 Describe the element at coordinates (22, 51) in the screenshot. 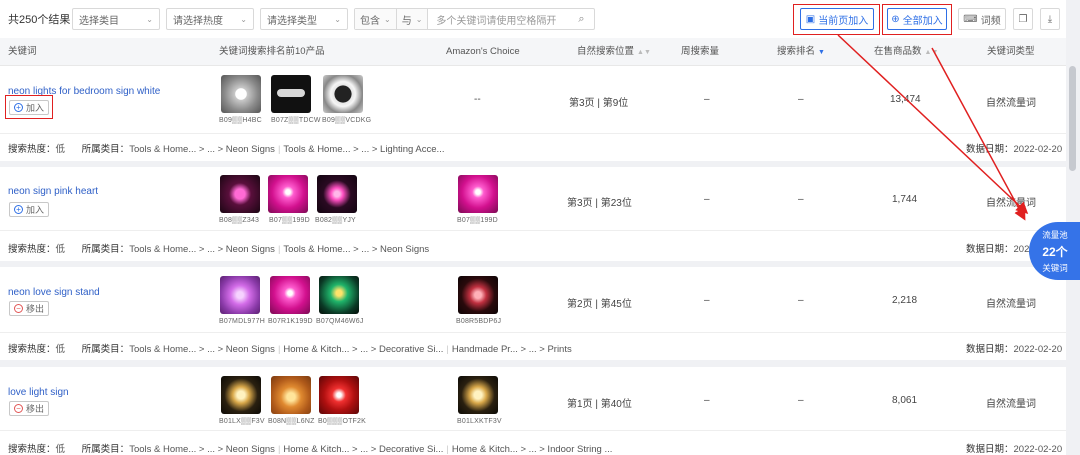

I see `col-keyword: 关键词` at that location.